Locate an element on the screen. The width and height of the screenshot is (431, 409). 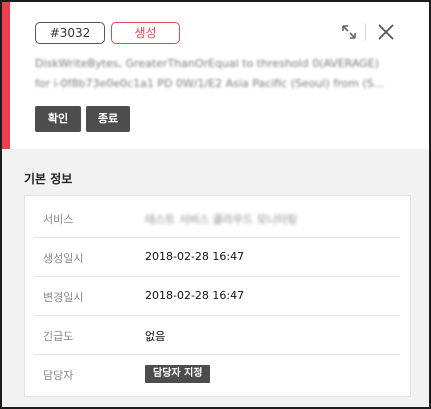
expand-icon is located at coordinates (349, 32).